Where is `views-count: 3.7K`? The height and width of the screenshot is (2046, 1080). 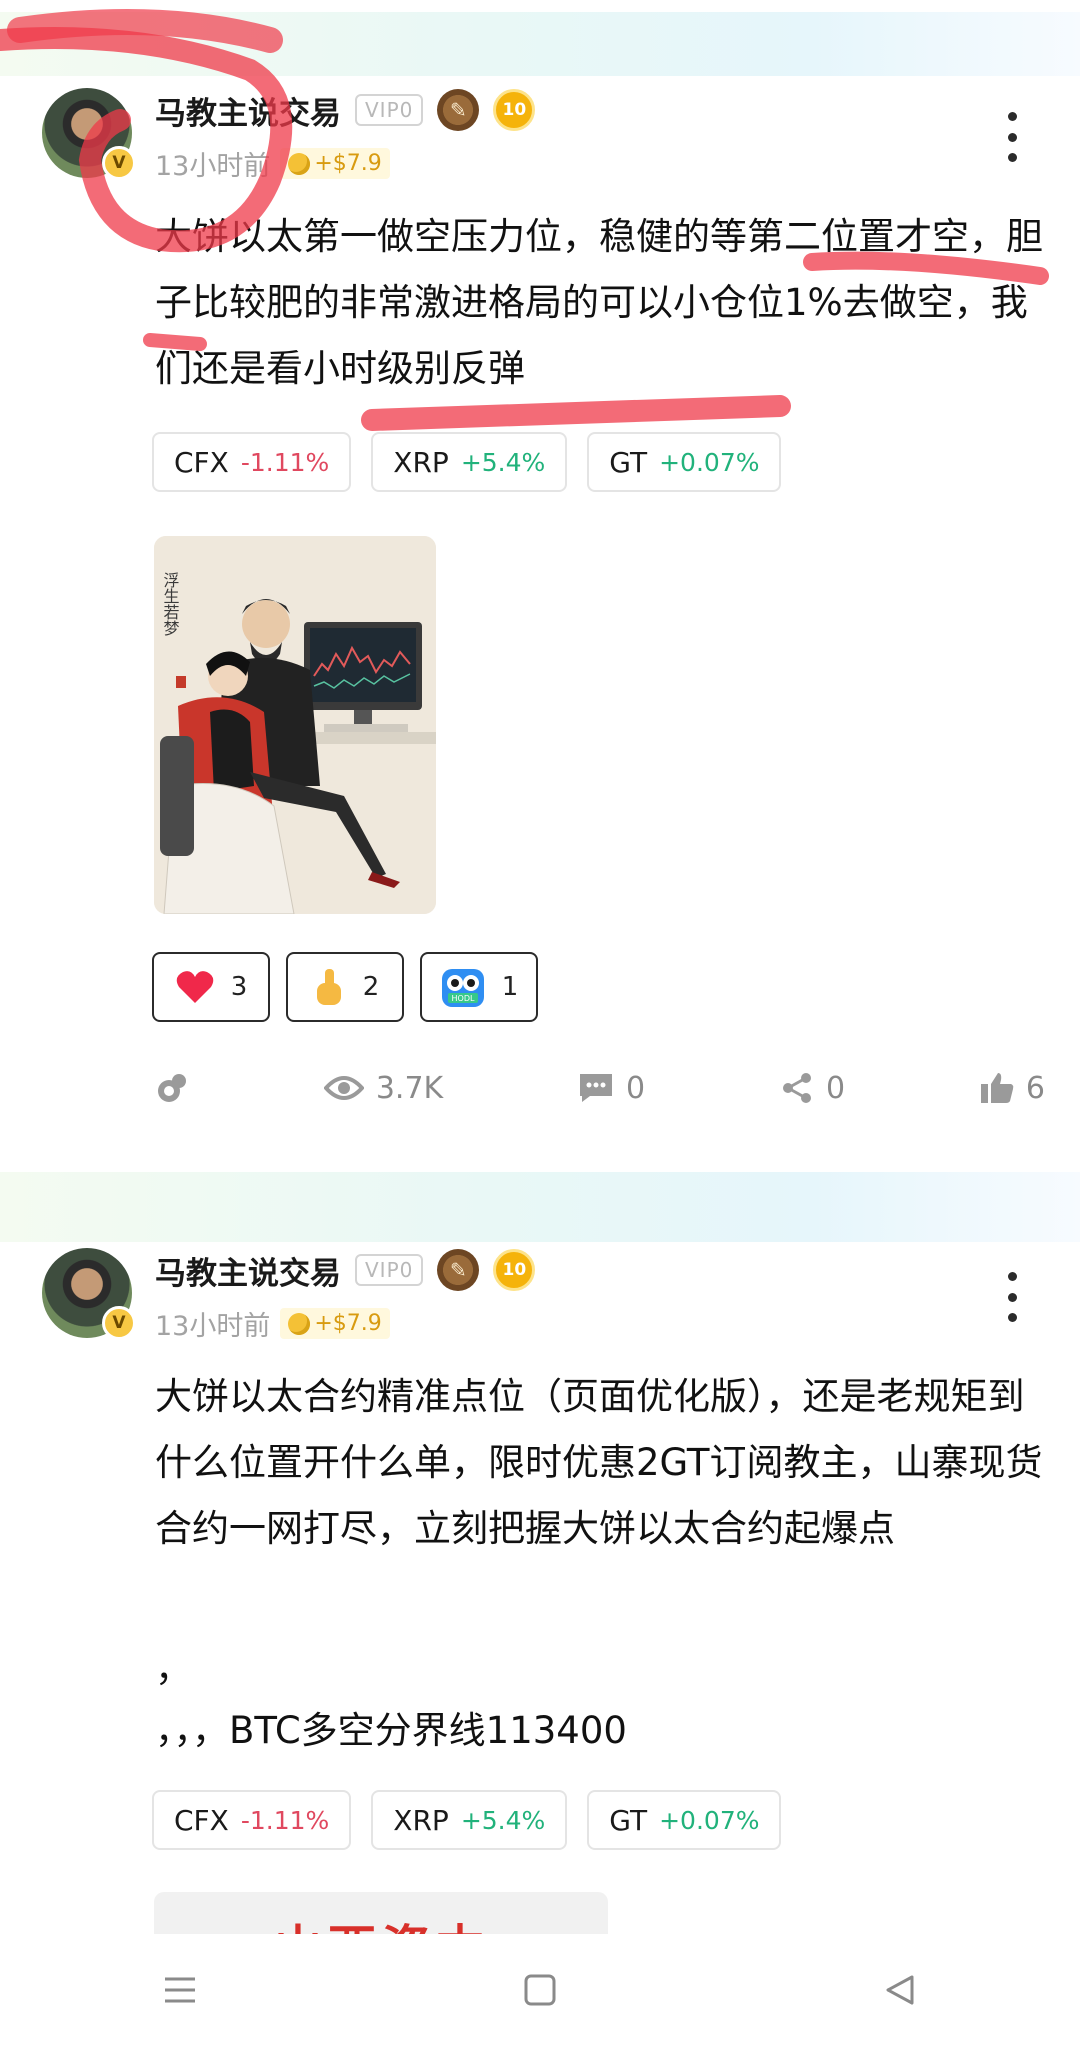
views-count: 3.7K is located at coordinates (383, 1088).